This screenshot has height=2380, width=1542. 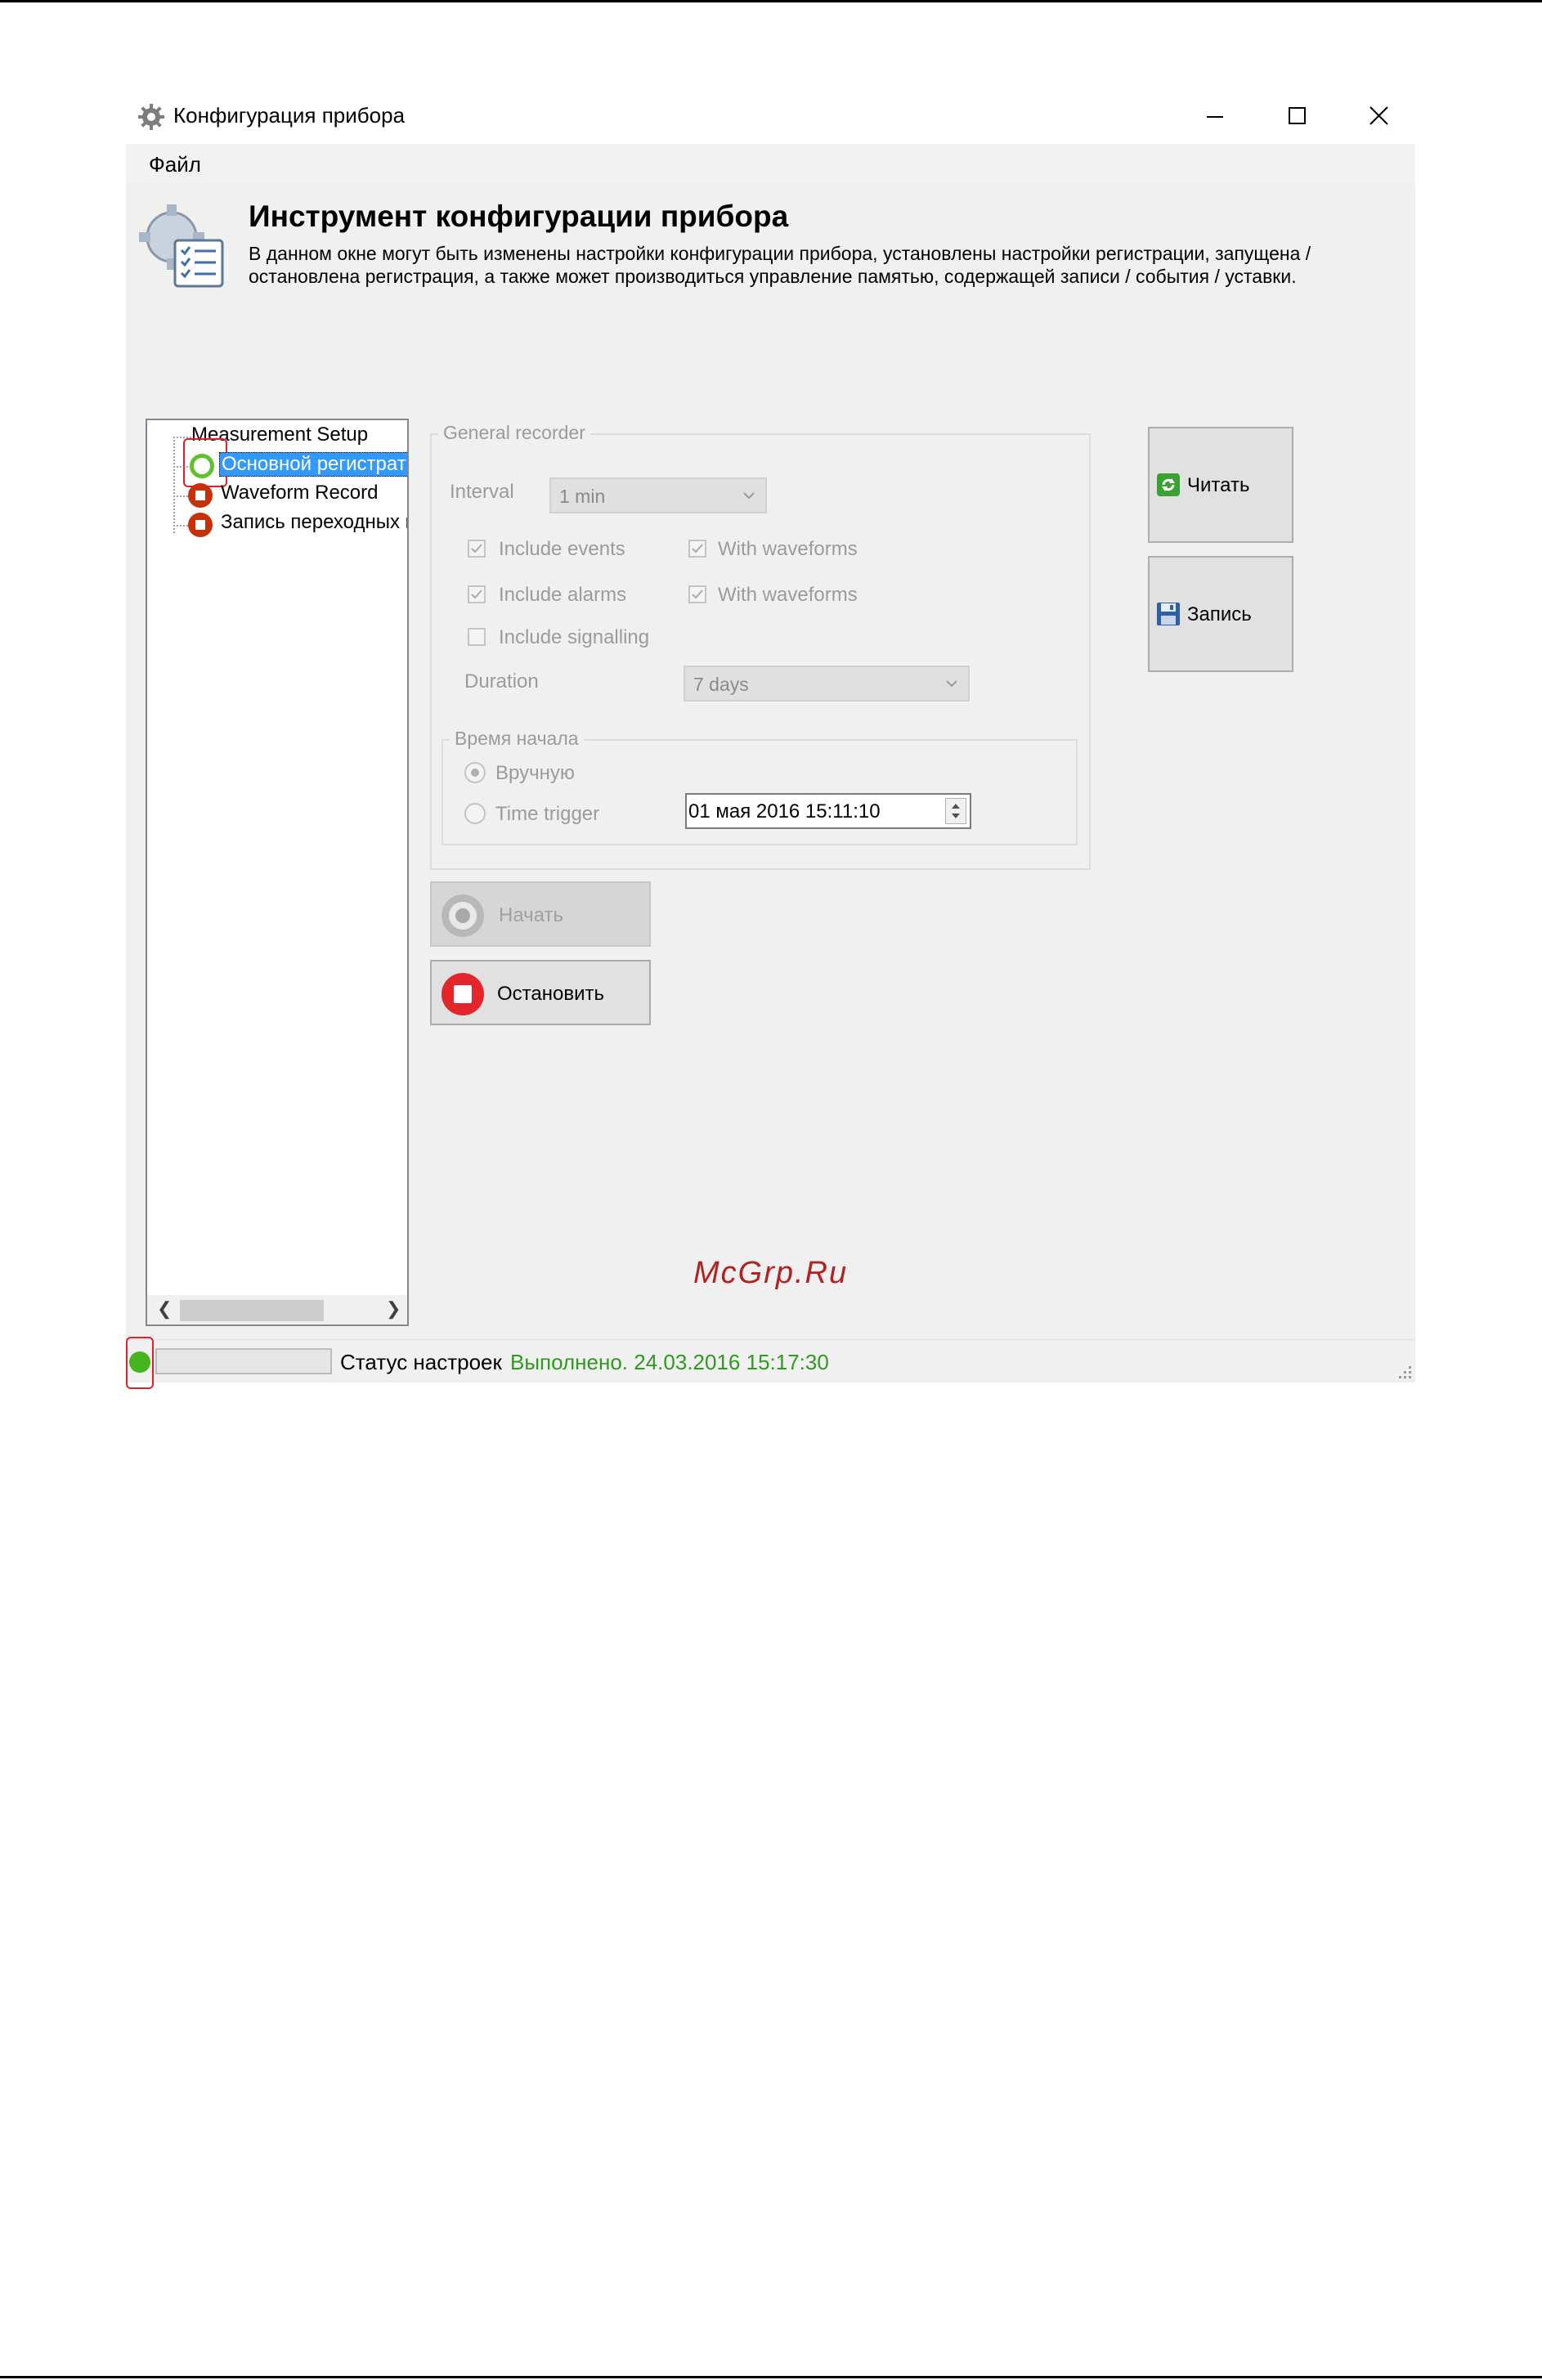 I want to click on manual-start-radio, so click(x=475, y=772).